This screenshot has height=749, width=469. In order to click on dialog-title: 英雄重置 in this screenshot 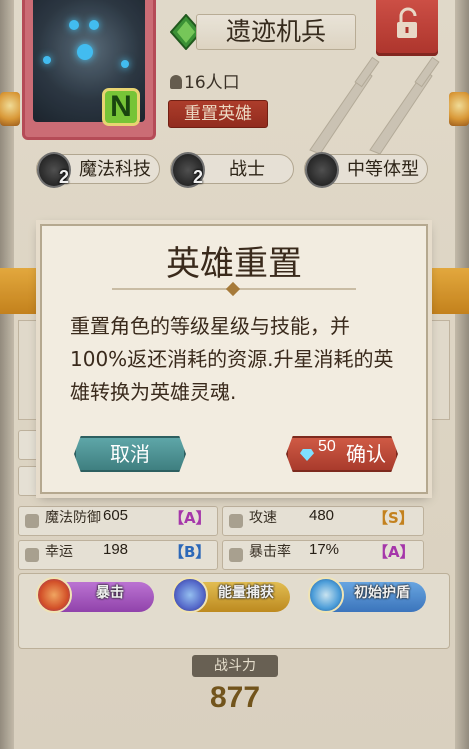, I will do `click(234, 264)`.